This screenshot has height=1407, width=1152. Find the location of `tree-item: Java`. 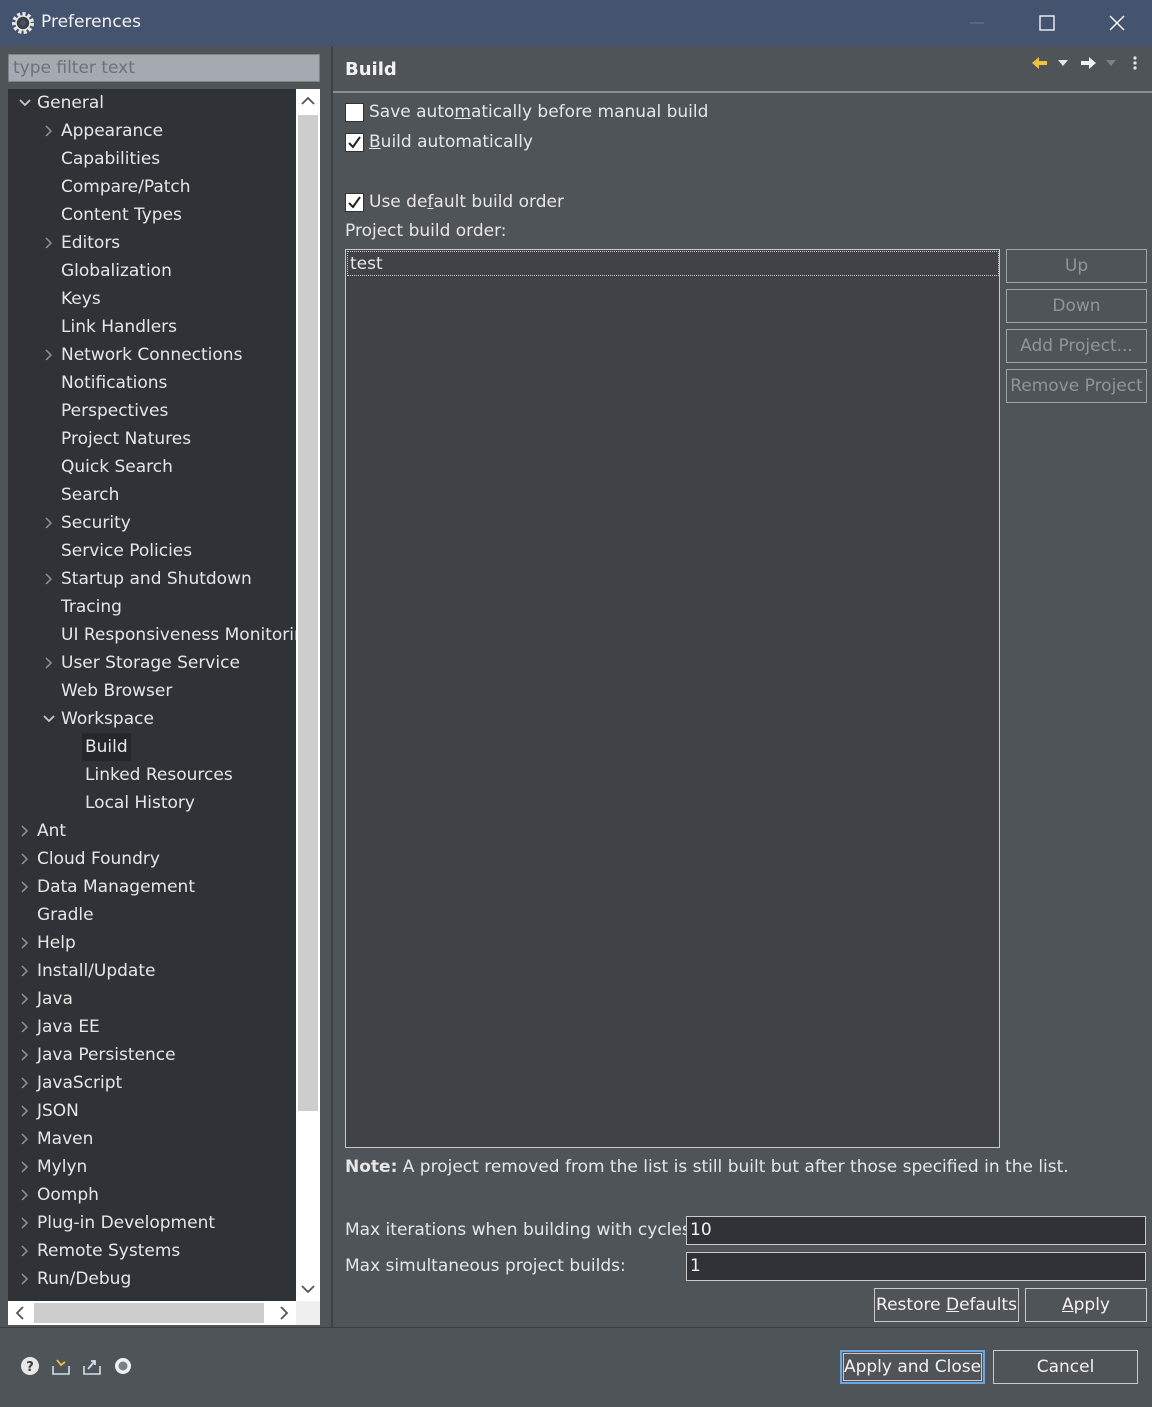

tree-item: Java is located at coordinates (152, 999).